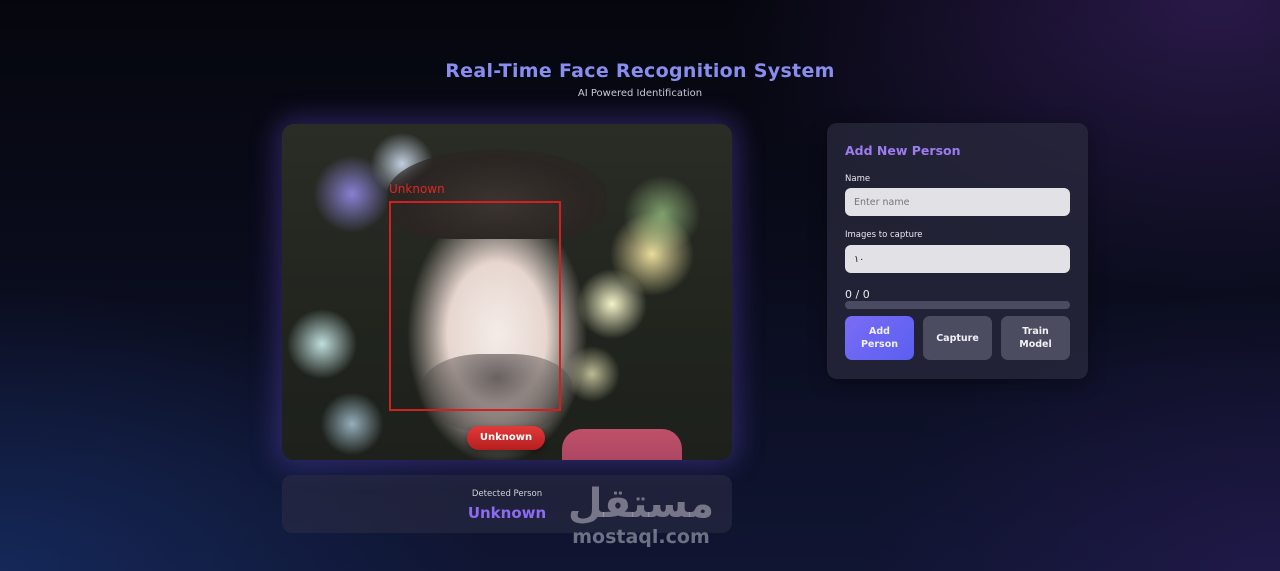  Describe the element at coordinates (858, 179) in the screenshot. I see `name-label: Name` at that location.